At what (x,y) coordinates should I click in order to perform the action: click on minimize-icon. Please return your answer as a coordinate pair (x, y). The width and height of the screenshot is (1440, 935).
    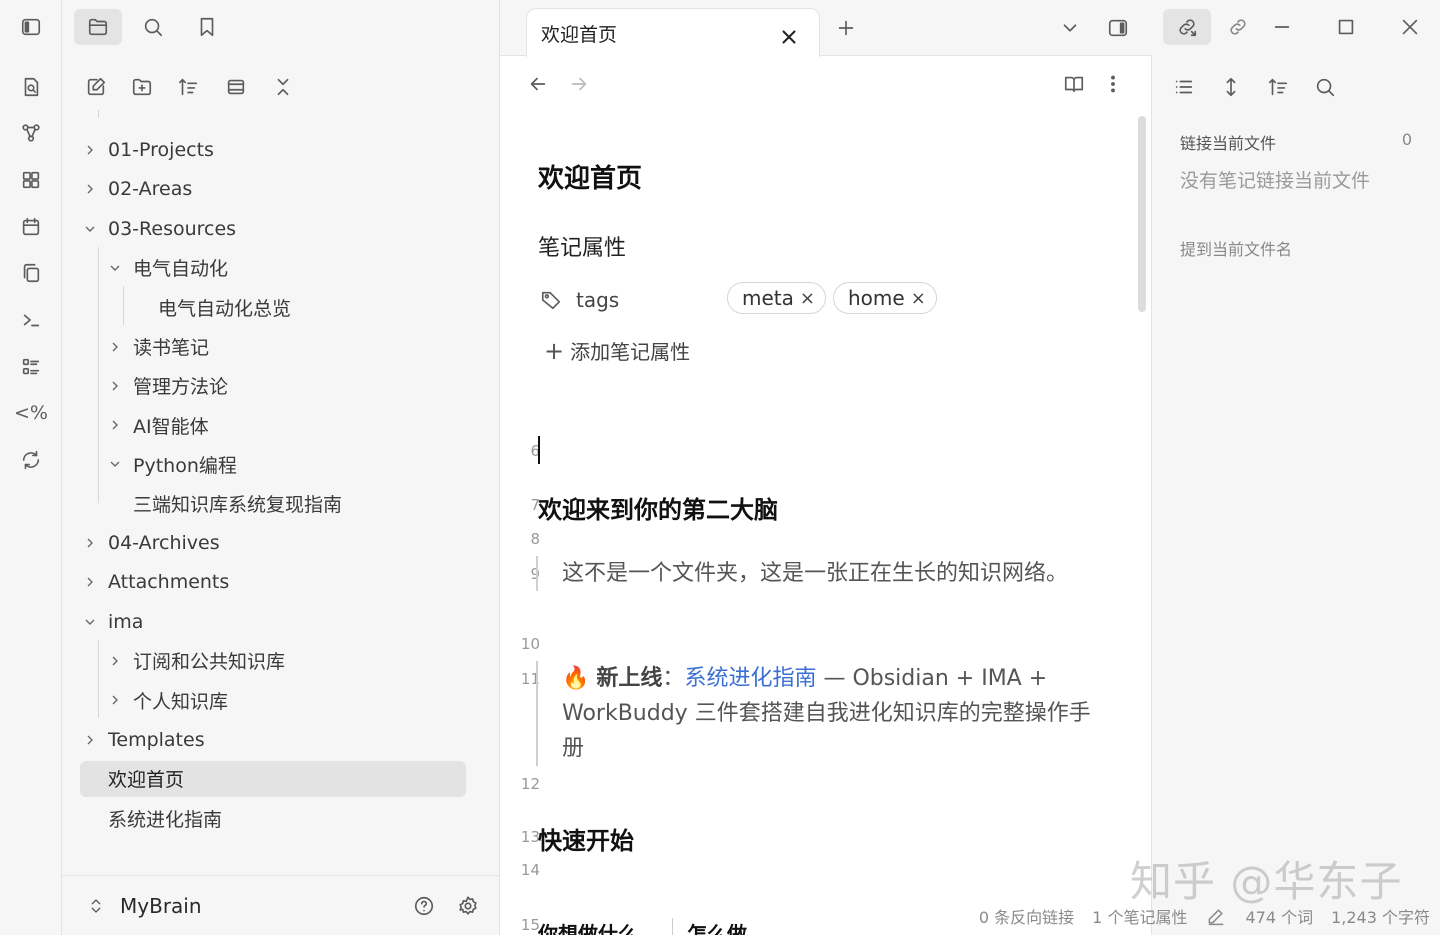
    Looking at the image, I should click on (1282, 27).